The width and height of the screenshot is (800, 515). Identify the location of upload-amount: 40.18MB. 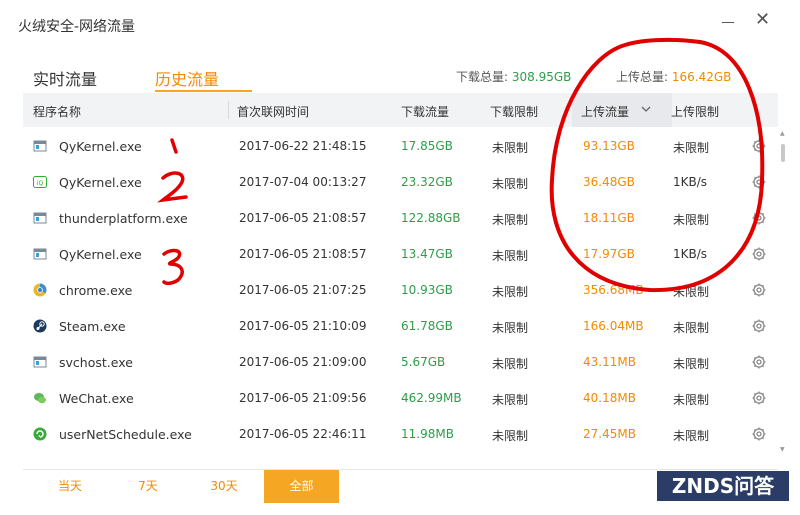
(609, 398).